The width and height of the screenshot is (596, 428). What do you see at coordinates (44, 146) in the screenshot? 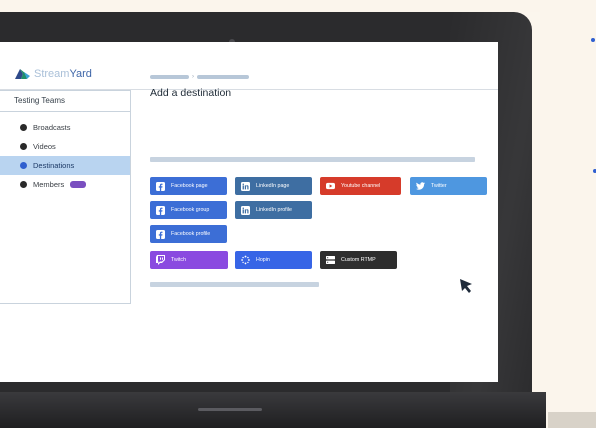
I see `sidebar-item-label: Videos` at bounding box center [44, 146].